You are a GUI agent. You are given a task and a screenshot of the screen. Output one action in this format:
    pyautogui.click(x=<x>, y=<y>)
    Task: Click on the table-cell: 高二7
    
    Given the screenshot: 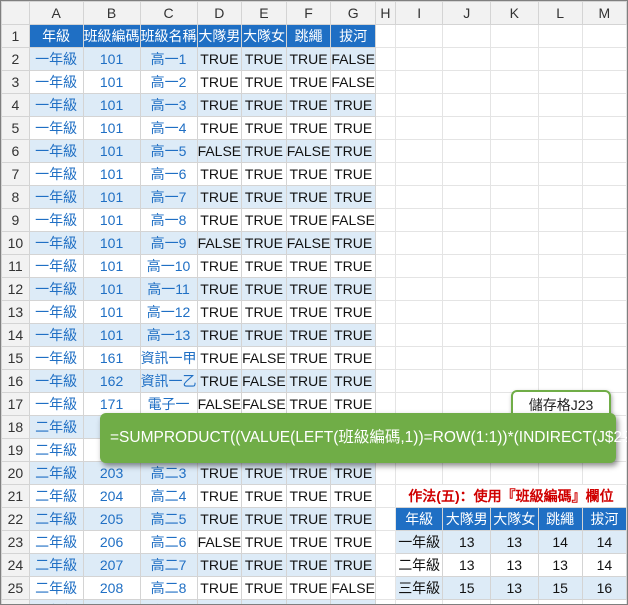 What is the action you would take?
    pyautogui.click(x=168, y=565)
    